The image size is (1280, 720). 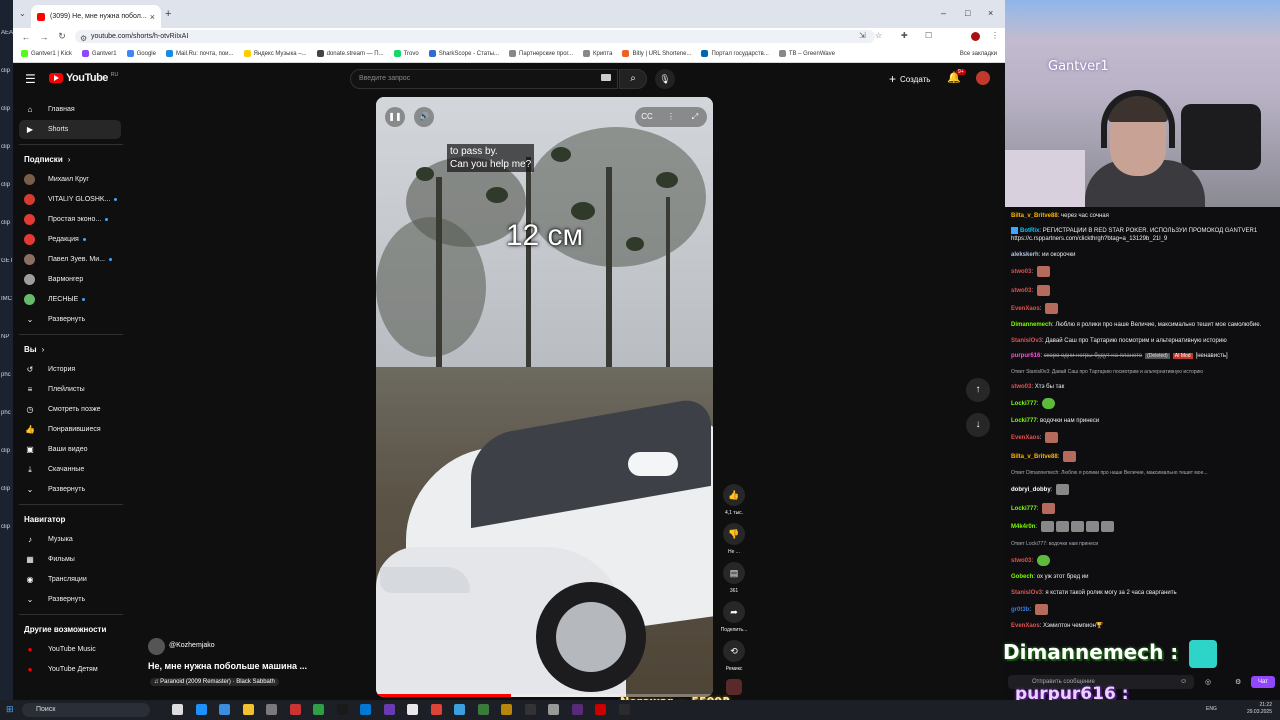 What do you see at coordinates (22, 13) in the screenshot?
I see `tab-search-icon: ⌄` at bounding box center [22, 13].